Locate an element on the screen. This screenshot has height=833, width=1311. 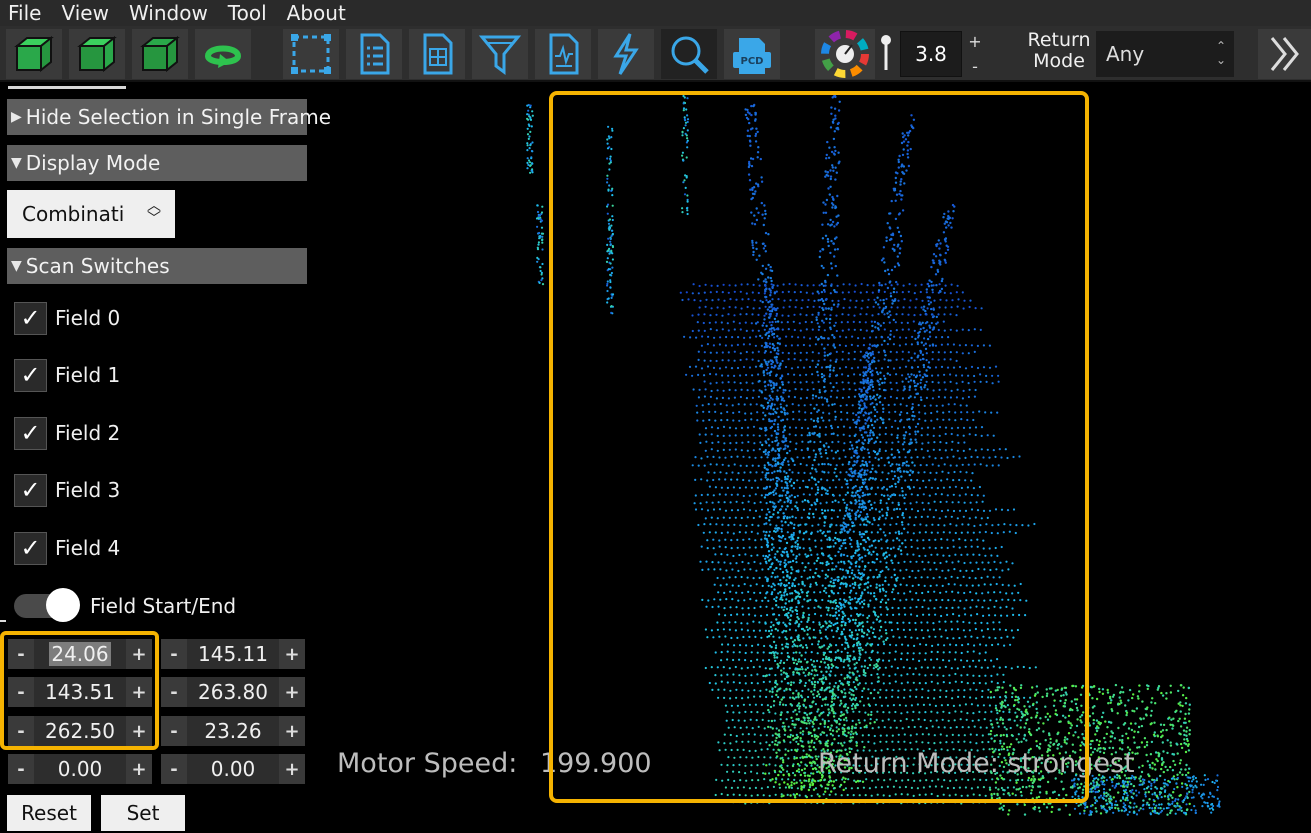
field-2-checkbox-row: ✓ Field 2 is located at coordinates (67, 433).